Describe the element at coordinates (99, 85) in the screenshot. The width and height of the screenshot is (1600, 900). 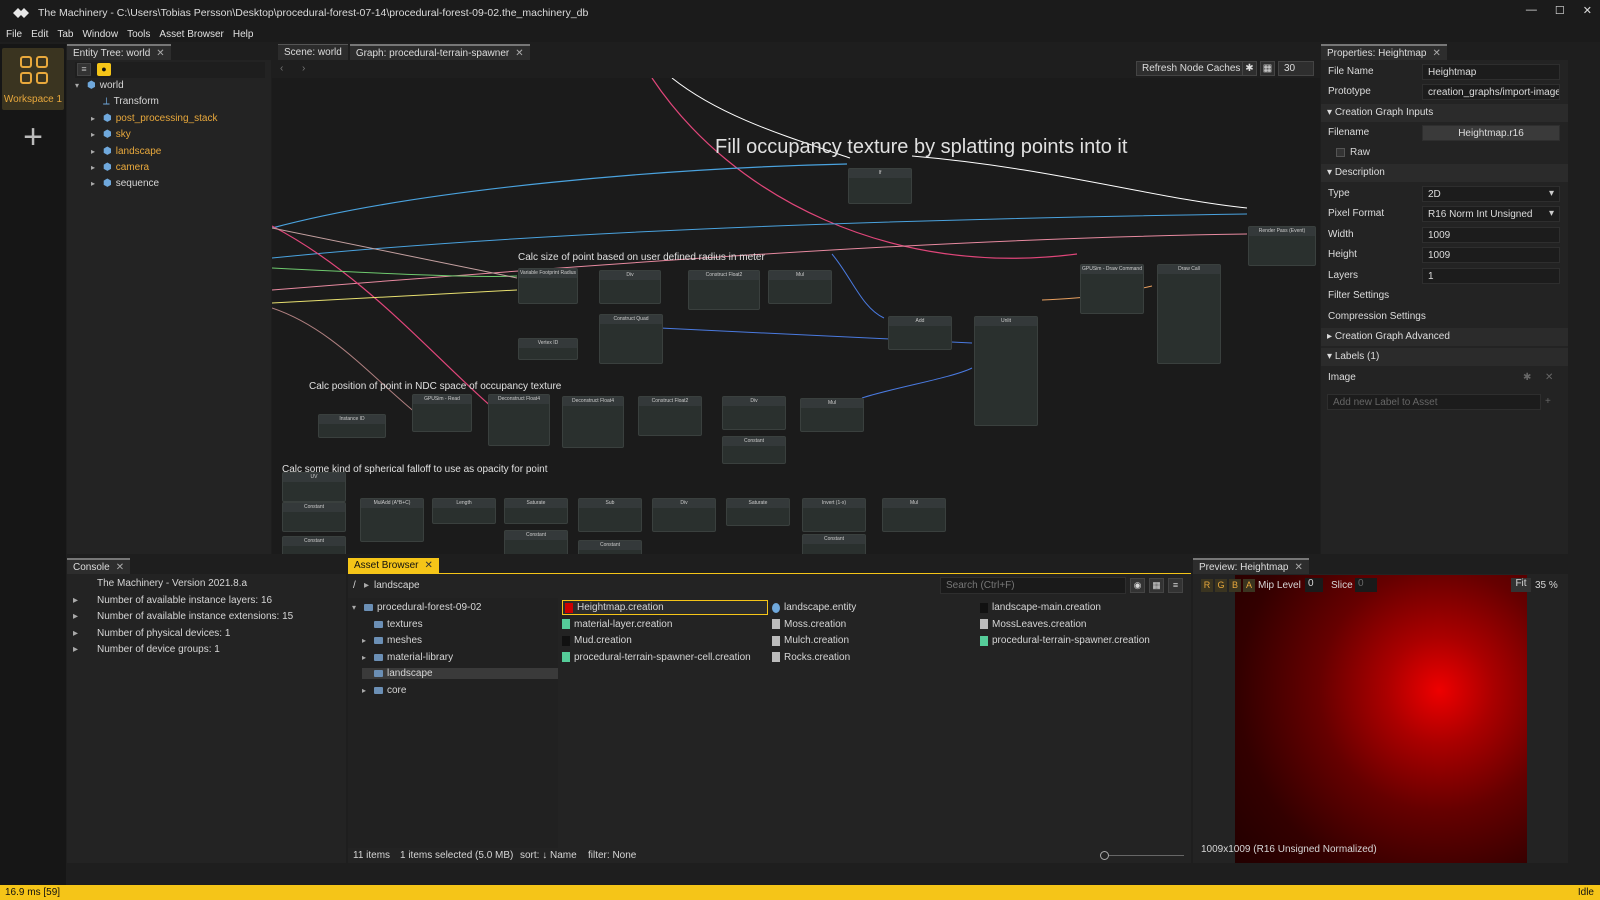
I see `entity-tree-item: ▾ ⬢ world` at that location.